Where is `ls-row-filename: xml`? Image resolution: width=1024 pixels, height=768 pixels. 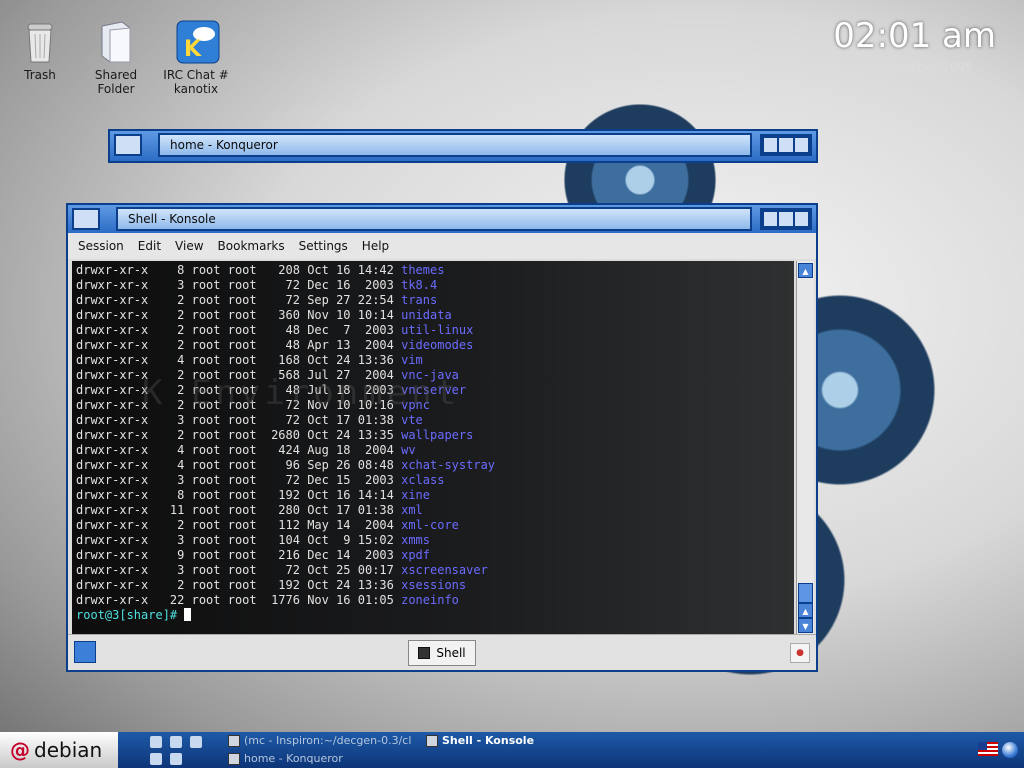
ls-row-filename: xml is located at coordinates (412, 510).